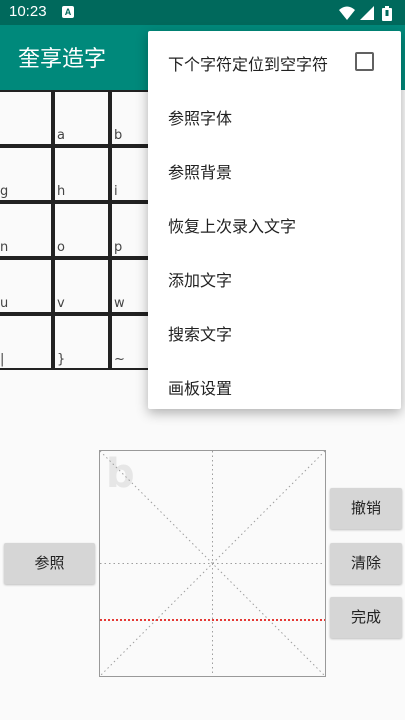  Describe the element at coordinates (61, 135) in the screenshot. I see `grid-cell-char: a` at that location.